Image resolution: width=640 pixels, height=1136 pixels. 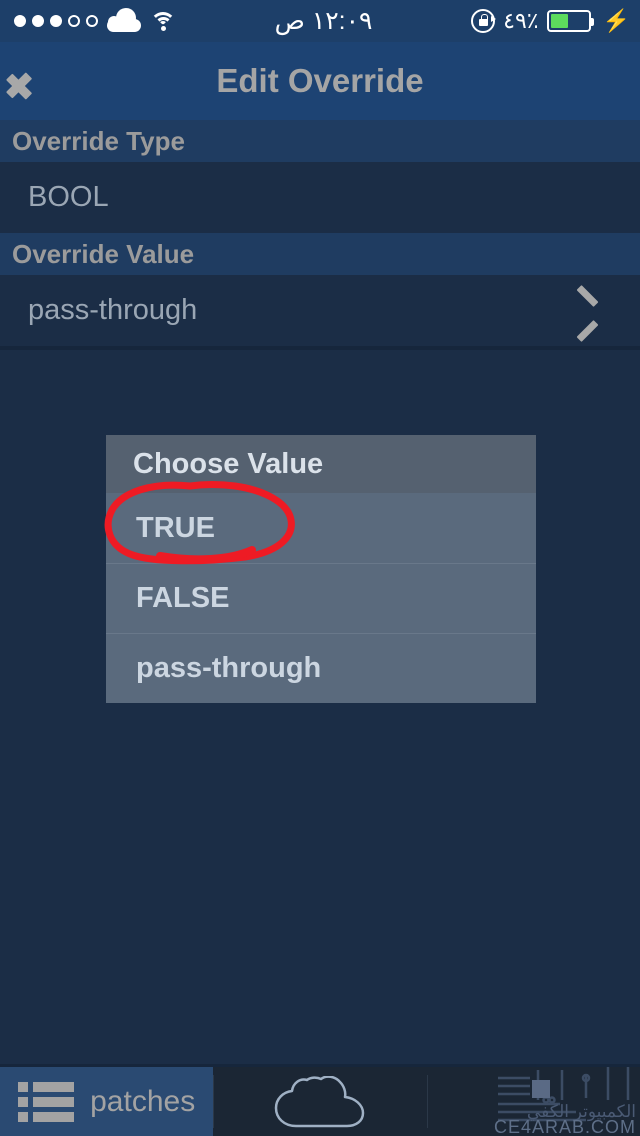 I want to click on carrier-cloud-icon, so click(x=124, y=20).